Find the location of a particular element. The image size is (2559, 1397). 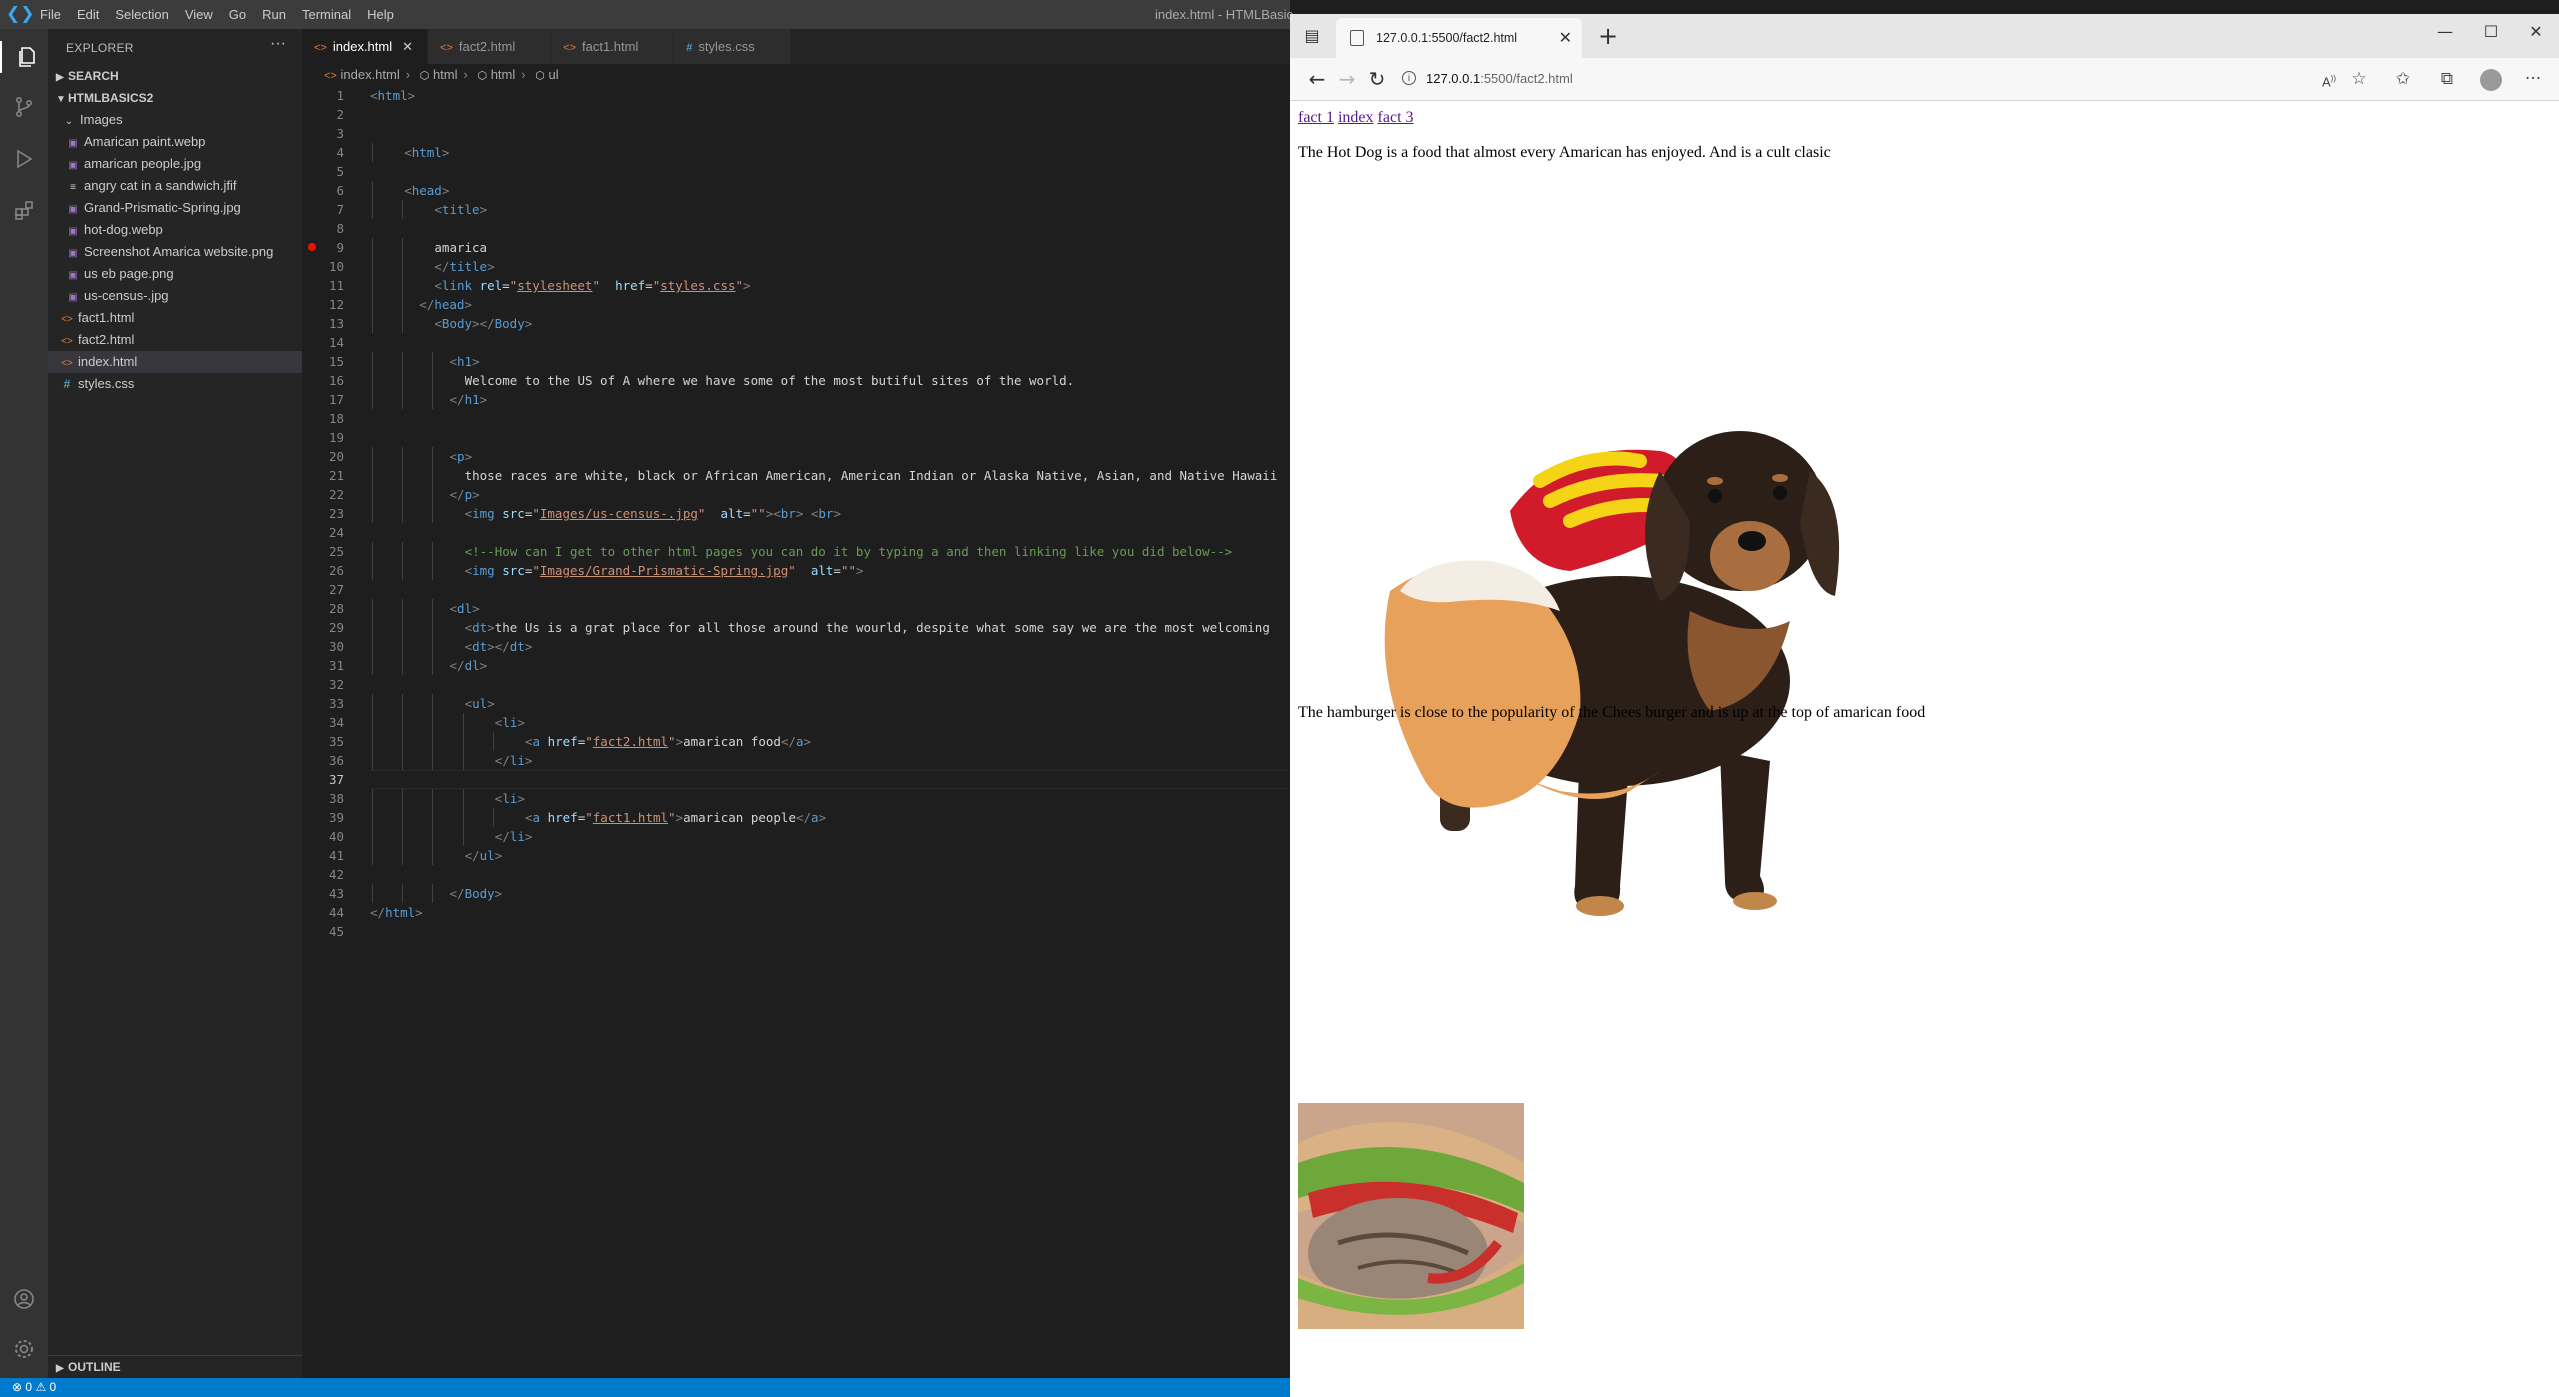

code-line: <title> is located at coordinates (460, 209).